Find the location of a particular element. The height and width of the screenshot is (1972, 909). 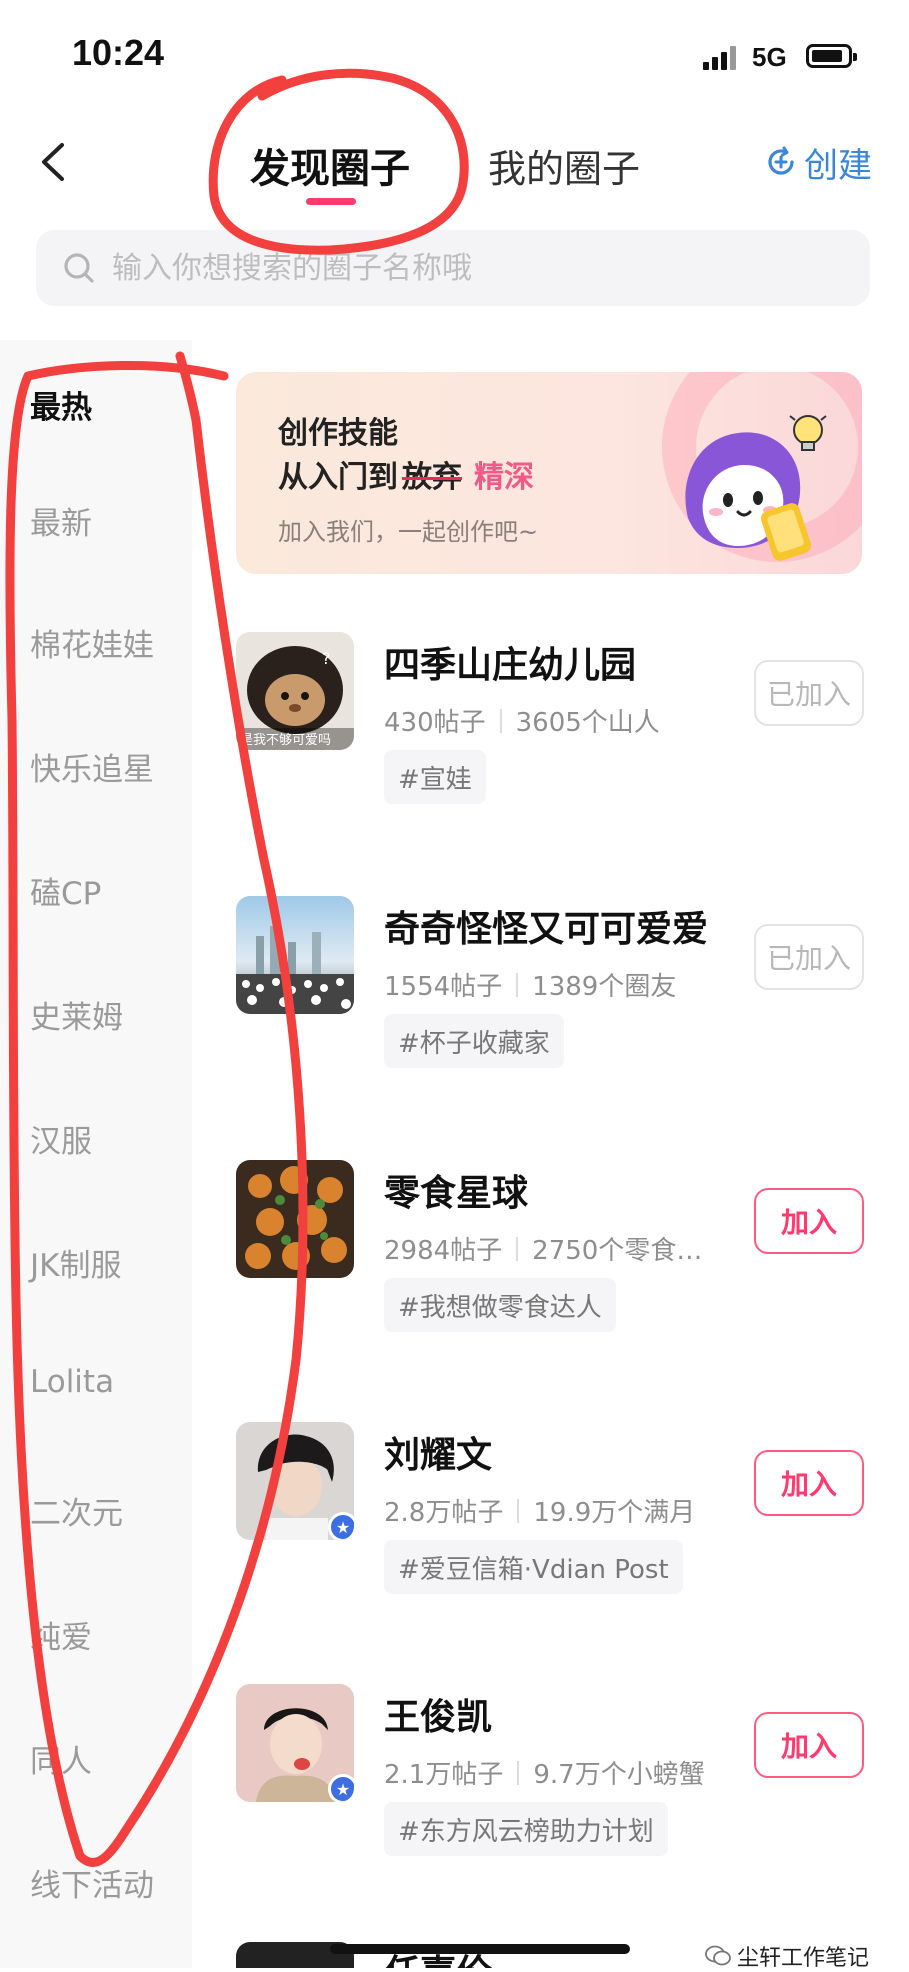

post-count: 2.8万帖子 is located at coordinates (444, 1513).